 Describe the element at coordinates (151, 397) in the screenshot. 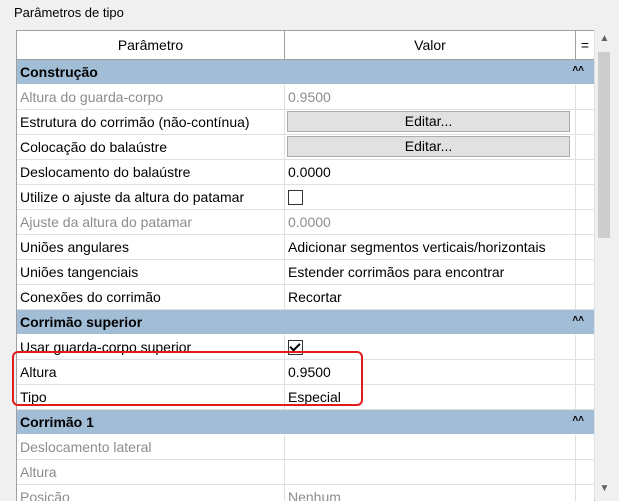

I see `parameter-name: Tipo` at that location.